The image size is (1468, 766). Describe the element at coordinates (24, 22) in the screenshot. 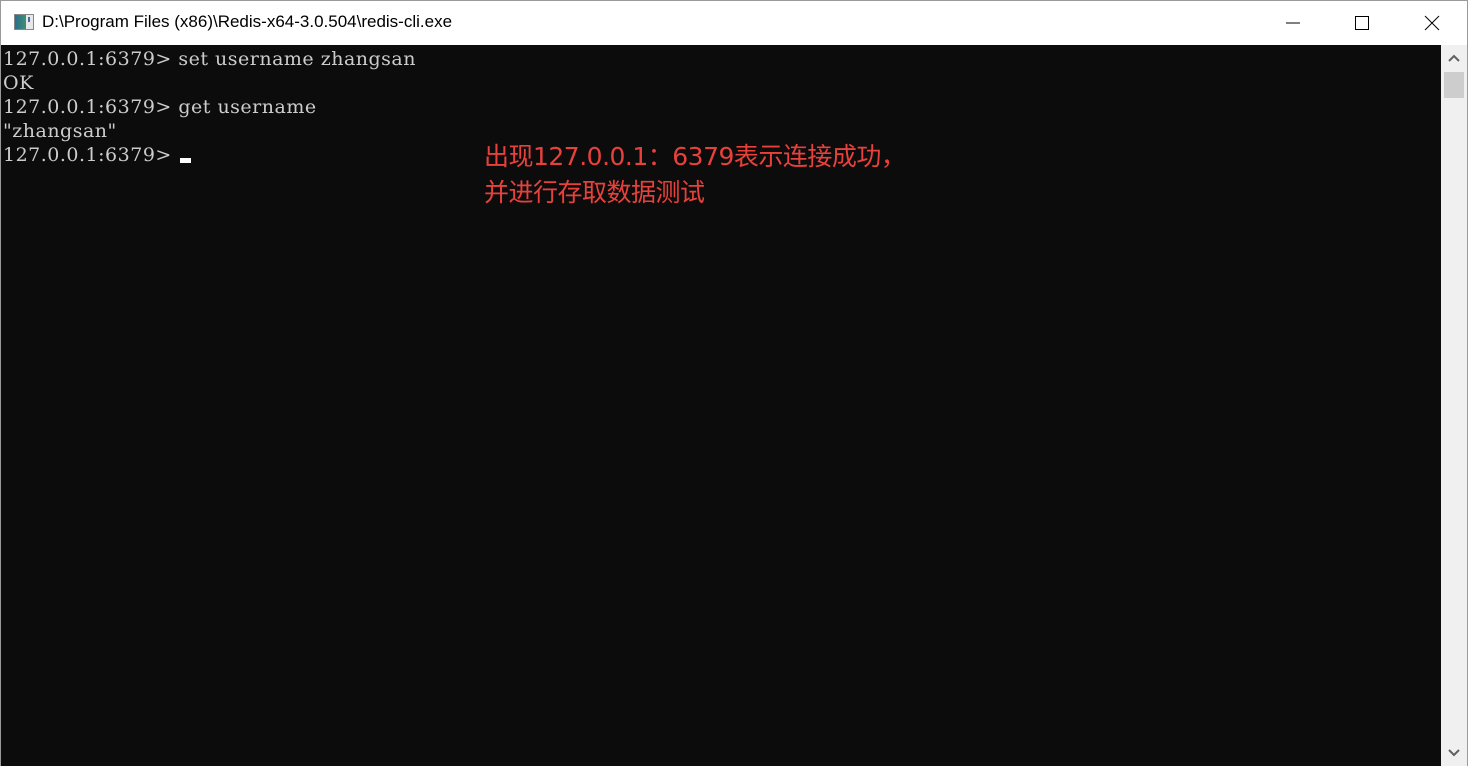

I see `console-app-icon` at that location.